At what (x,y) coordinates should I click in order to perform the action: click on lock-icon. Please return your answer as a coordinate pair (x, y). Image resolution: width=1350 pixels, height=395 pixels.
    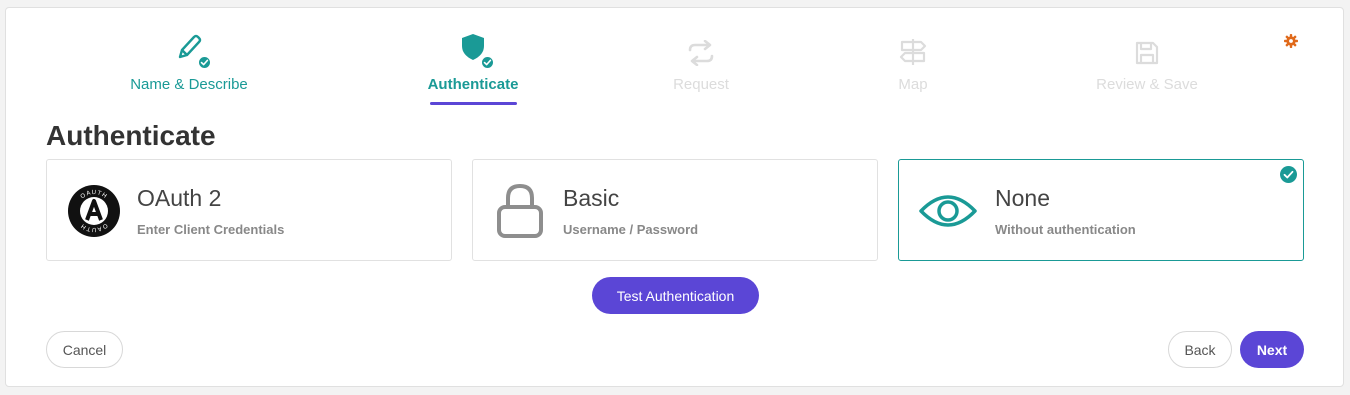
    Looking at the image, I should click on (520, 211).